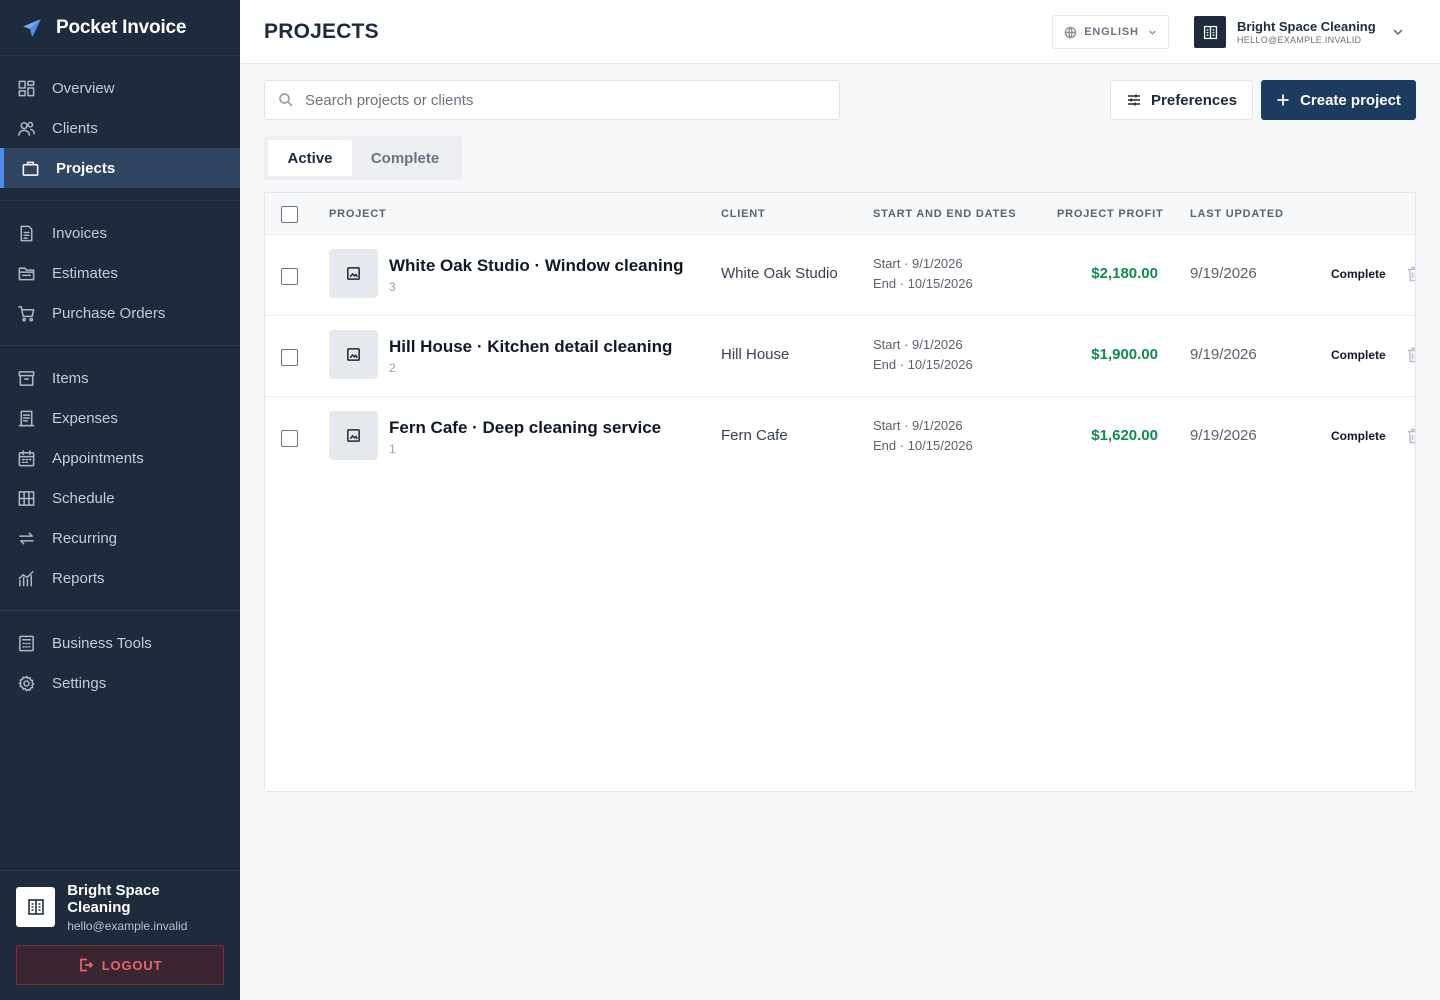 This screenshot has height=1000, width=1440. Describe the element at coordinates (70, 378) in the screenshot. I see `sidebar-item-label: Items` at that location.